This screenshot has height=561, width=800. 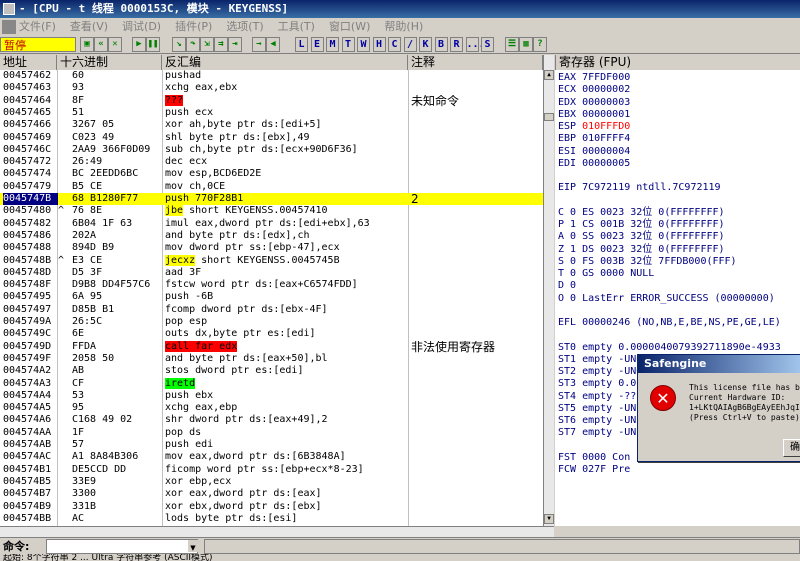 I want to click on chevron-down-icon: ▼, so click(x=193, y=546).